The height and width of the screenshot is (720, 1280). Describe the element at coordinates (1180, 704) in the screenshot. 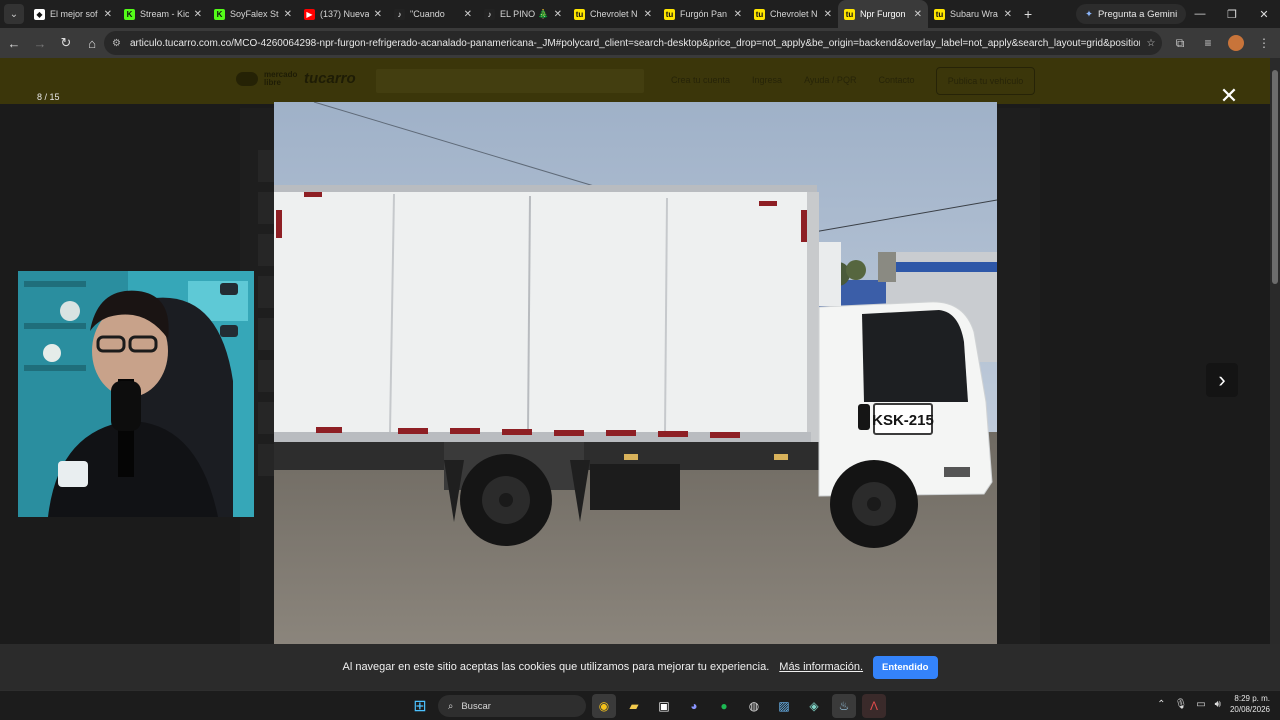

I see `microphone-icon: 🎙︎` at that location.